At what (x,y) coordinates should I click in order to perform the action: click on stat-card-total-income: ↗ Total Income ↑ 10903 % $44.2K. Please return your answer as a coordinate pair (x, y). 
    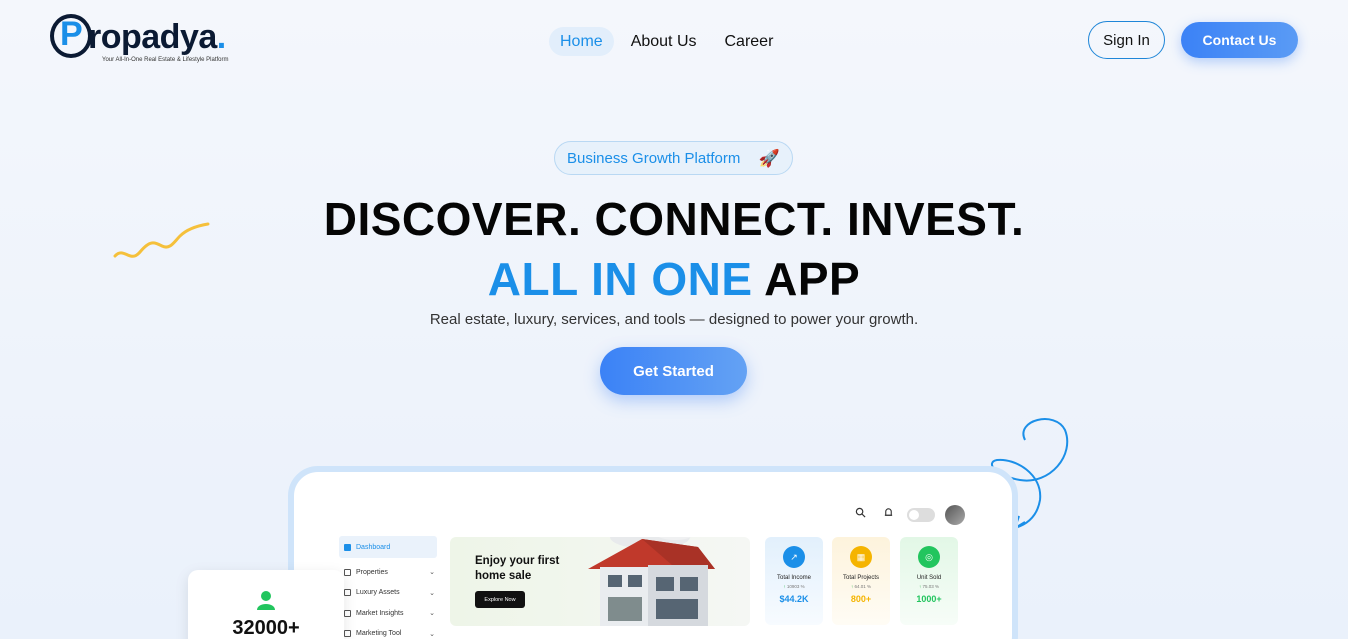
    Looking at the image, I should click on (794, 581).